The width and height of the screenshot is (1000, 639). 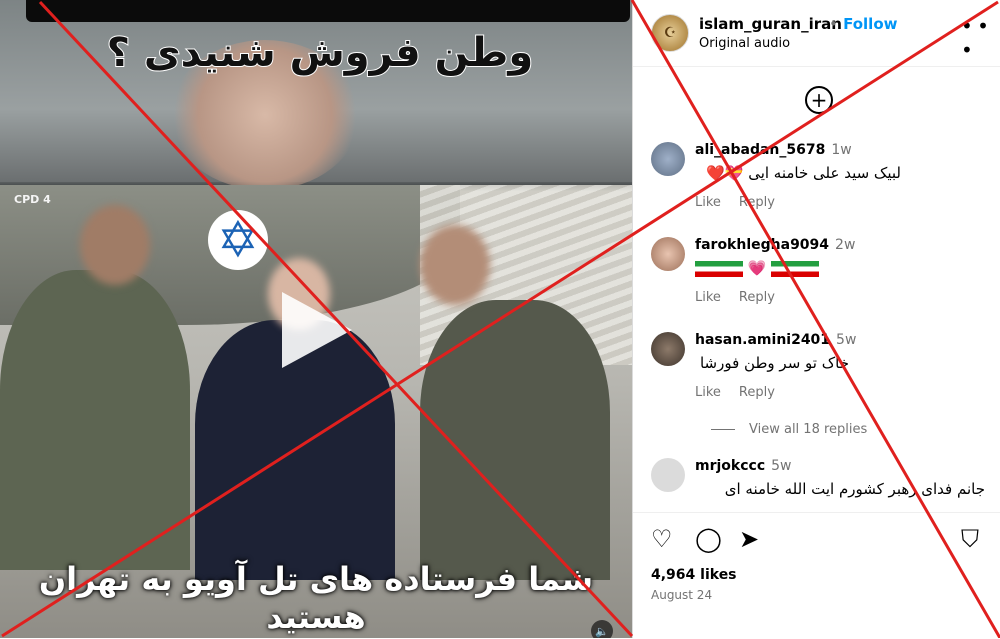 I want to click on comment-username: ali_abadan_5678 1w, so click(x=773, y=150).